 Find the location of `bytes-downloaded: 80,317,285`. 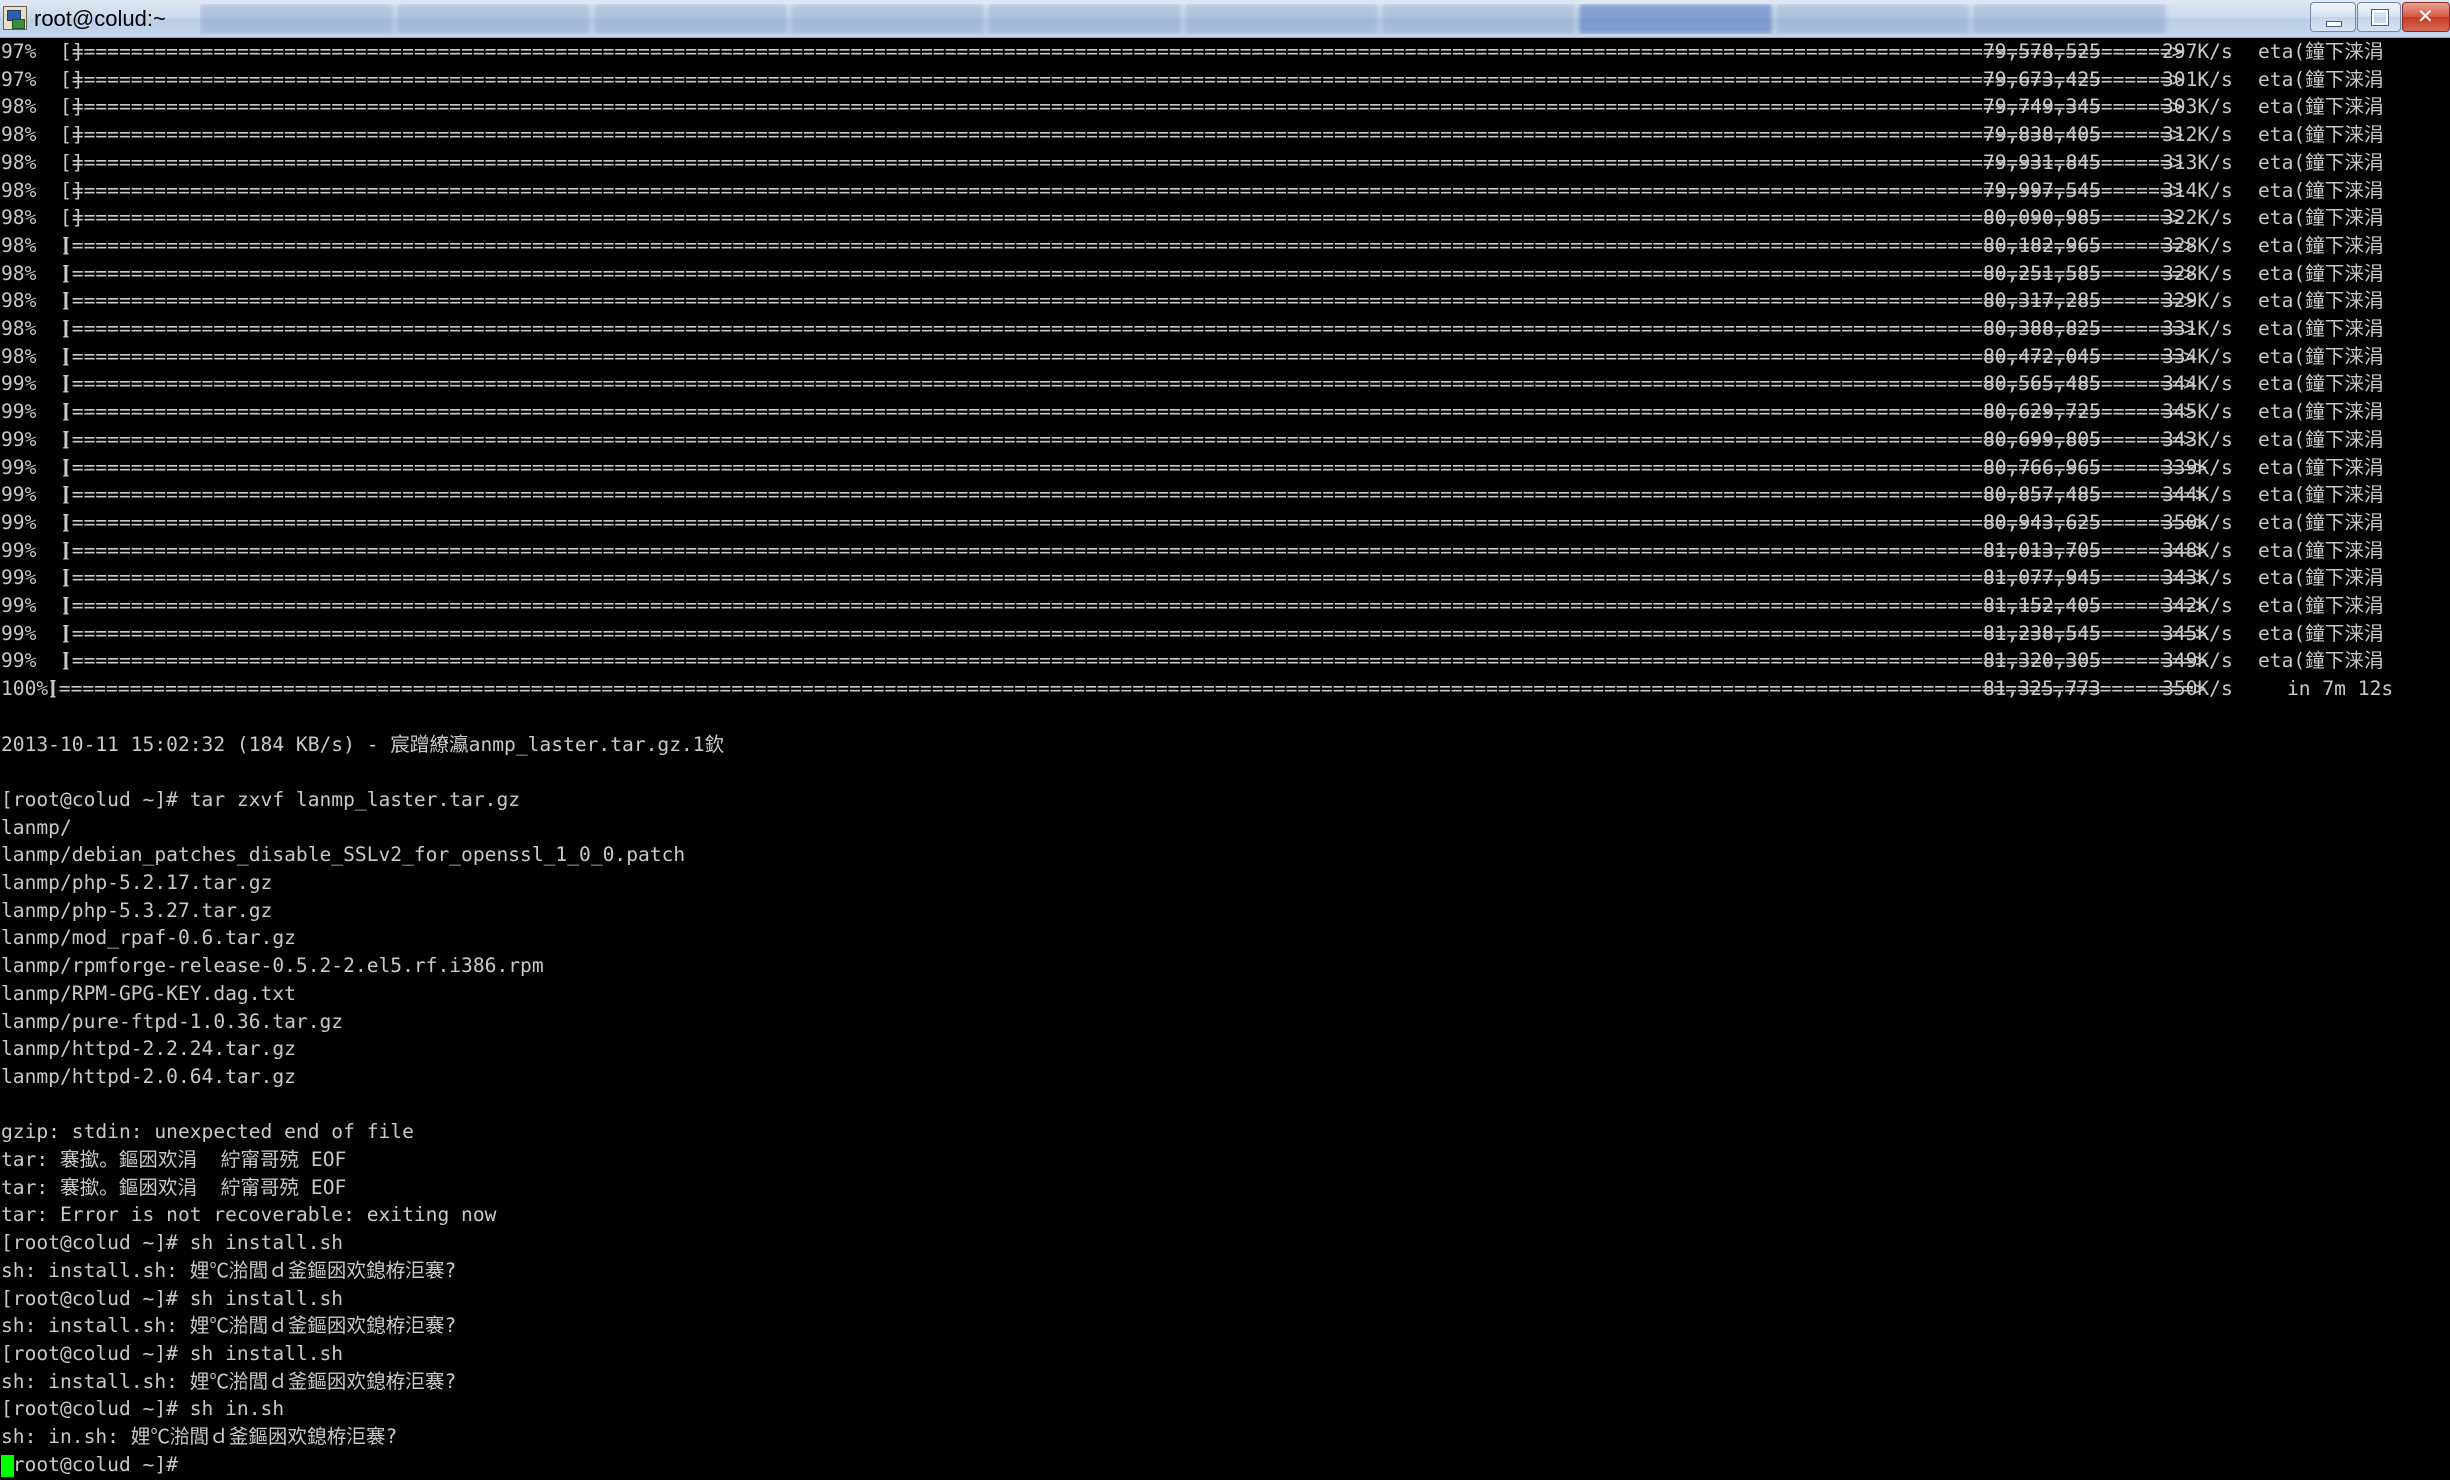

bytes-downloaded: 80,317,285 is located at coordinates (2042, 301).